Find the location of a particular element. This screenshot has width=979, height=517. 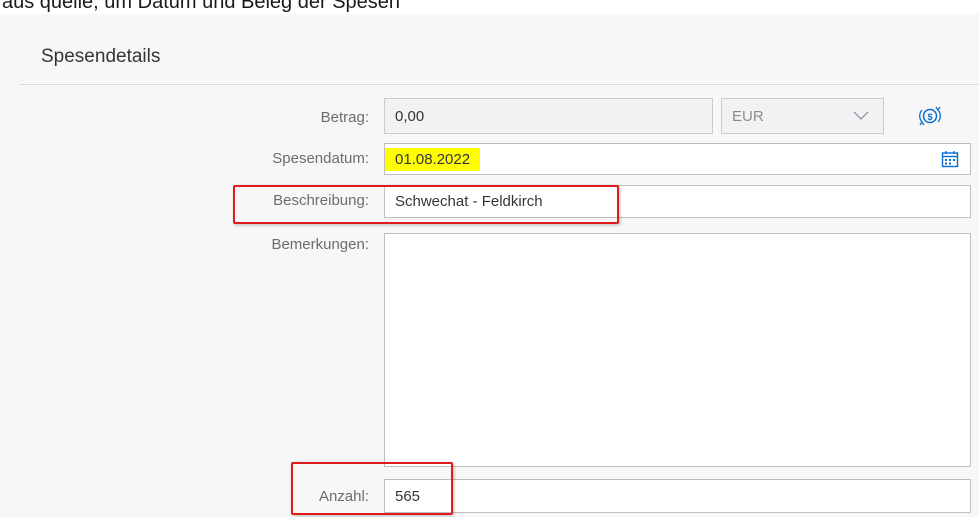

currency-exchange-icon: $ is located at coordinates (930, 115).